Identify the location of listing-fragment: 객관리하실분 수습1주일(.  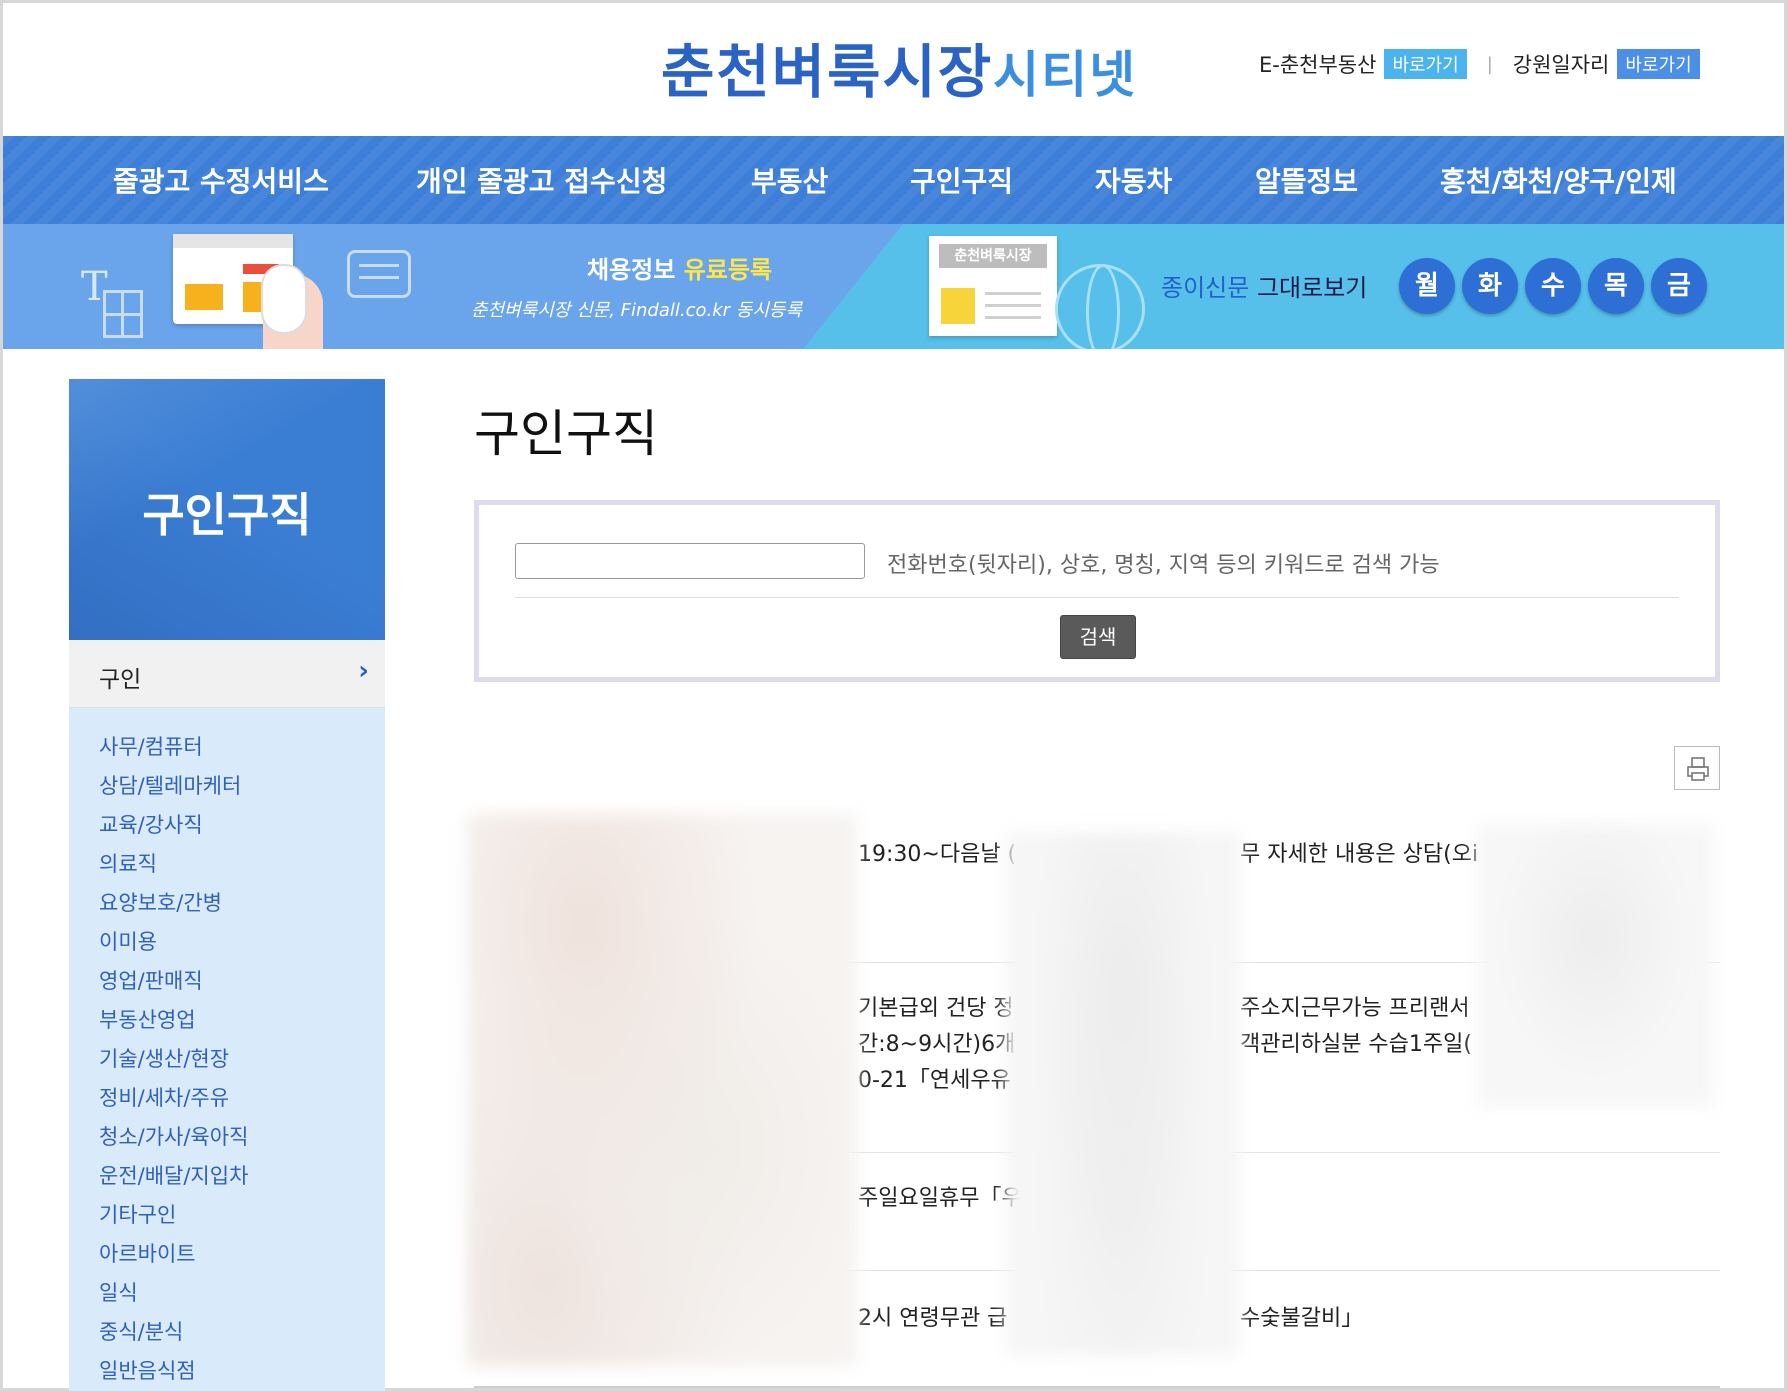
(1356, 1044).